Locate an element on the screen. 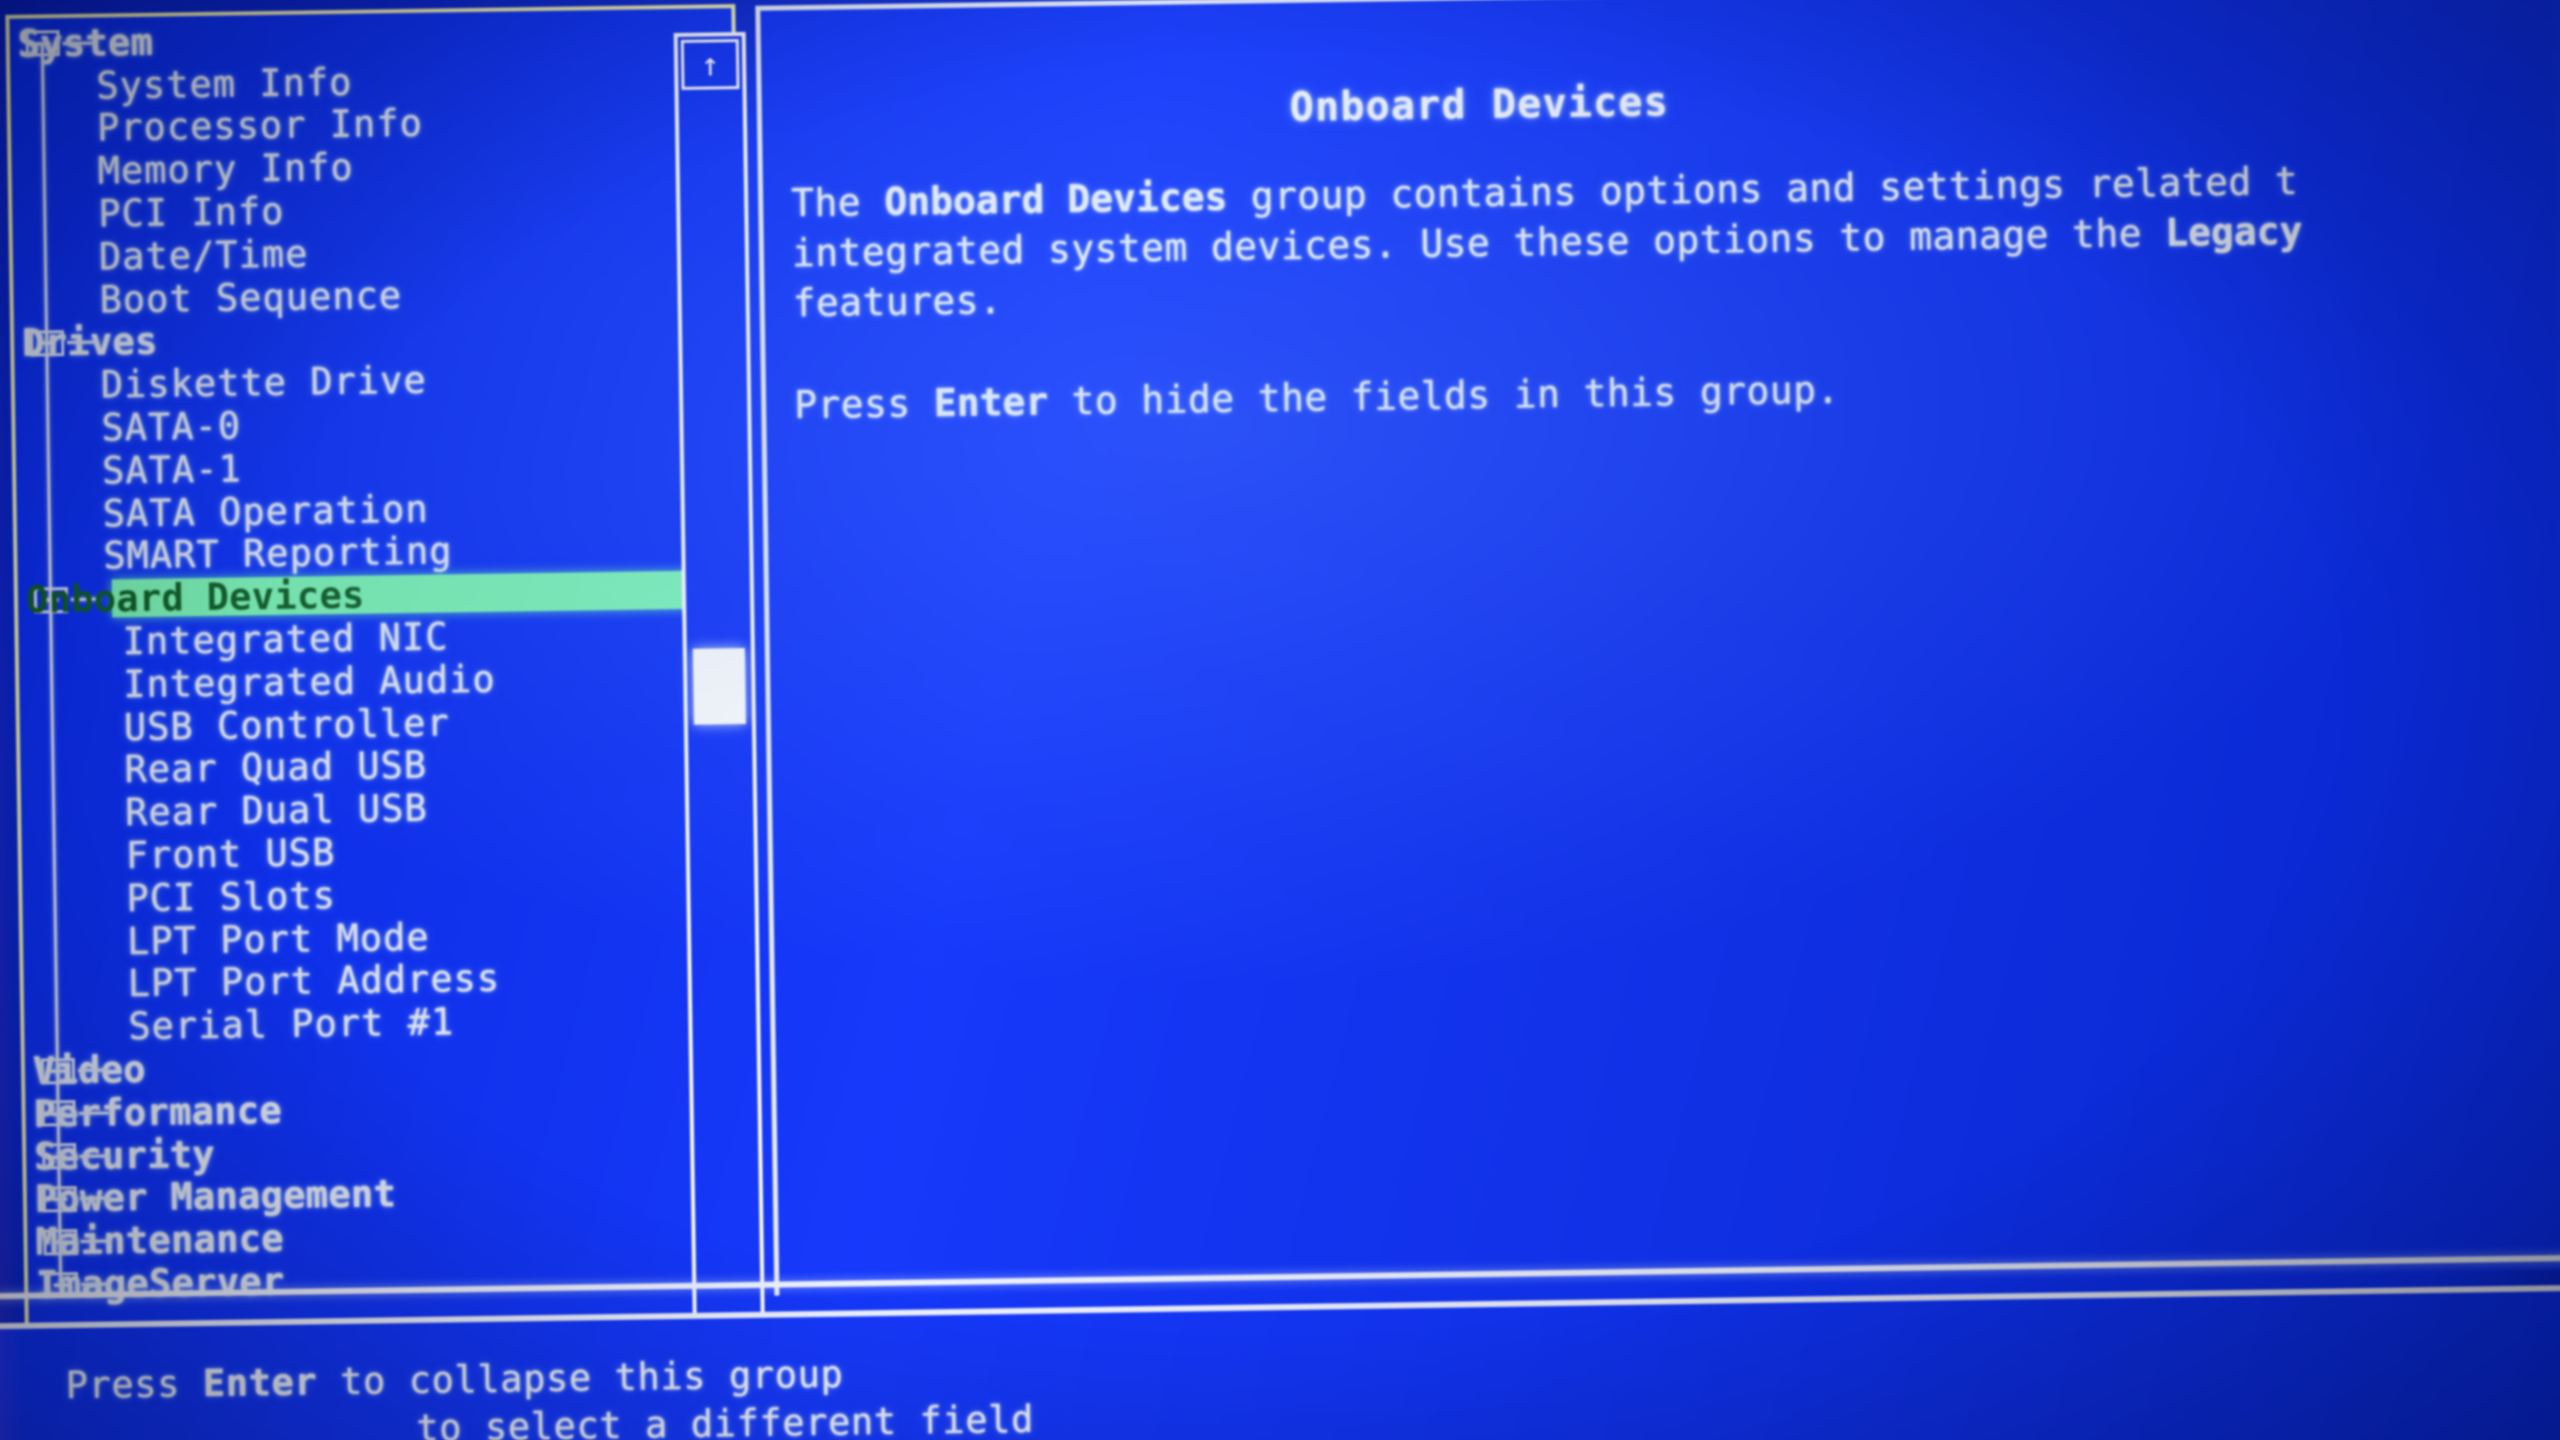  status1-key-enter: Enter is located at coordinates (260, 1383).